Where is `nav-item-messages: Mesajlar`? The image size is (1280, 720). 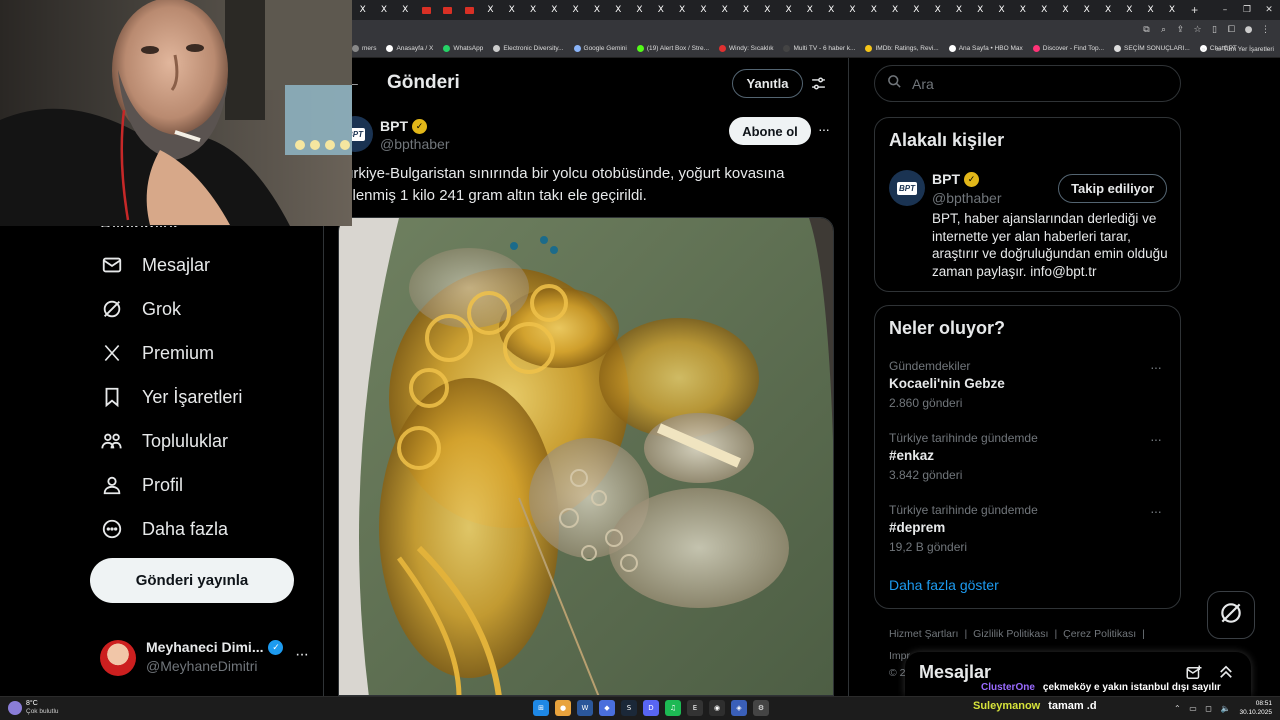 nav-item-messages: Mesajlar is located at coordinates (155, 265).